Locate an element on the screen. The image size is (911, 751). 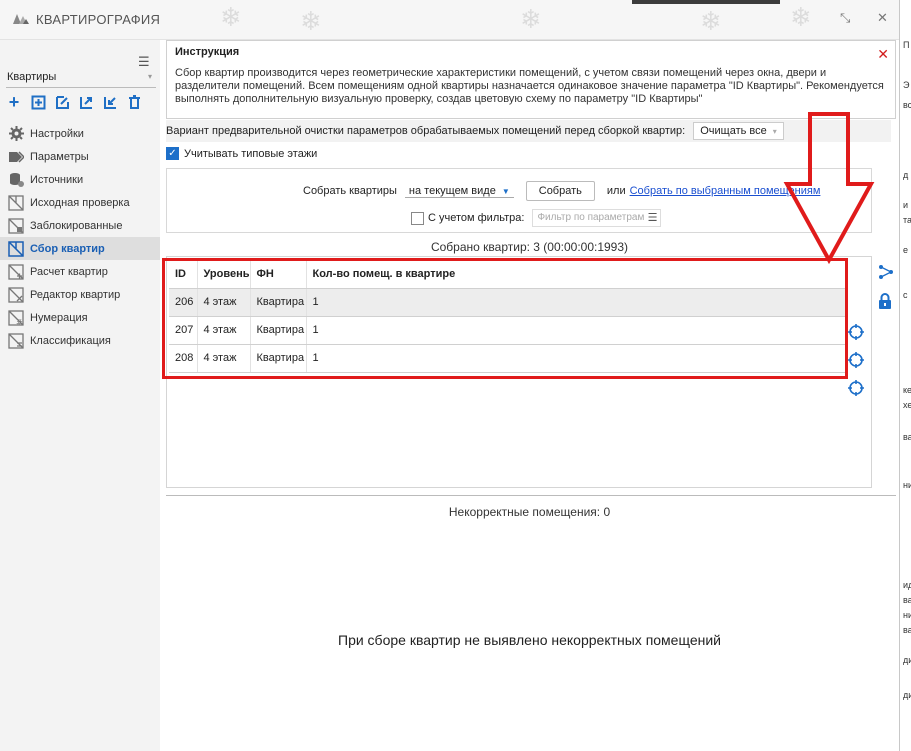
plan-check-icon is located at coordinates (16, 202).